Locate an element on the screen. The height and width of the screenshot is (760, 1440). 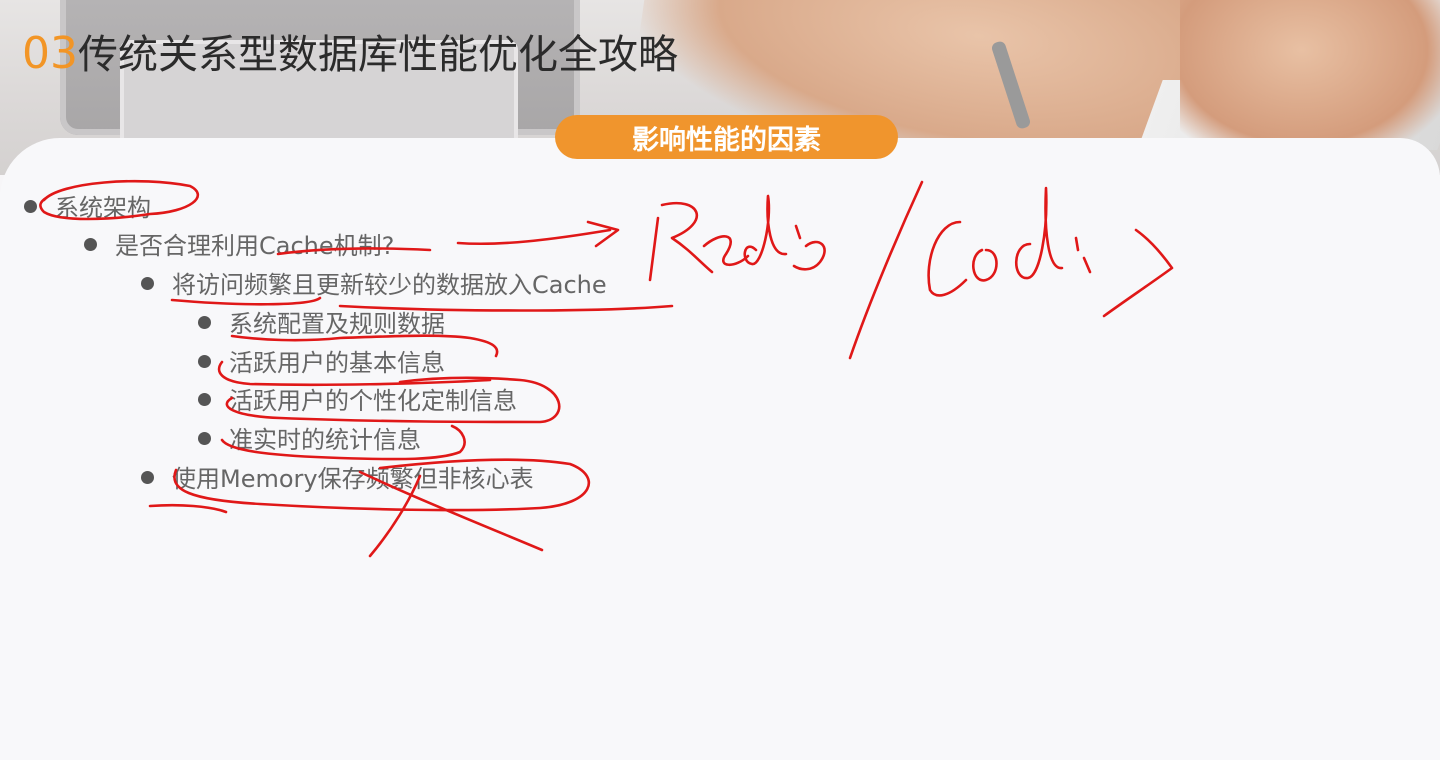
section-pill: 影响性能的因素 is located at coordinates (726, 137).